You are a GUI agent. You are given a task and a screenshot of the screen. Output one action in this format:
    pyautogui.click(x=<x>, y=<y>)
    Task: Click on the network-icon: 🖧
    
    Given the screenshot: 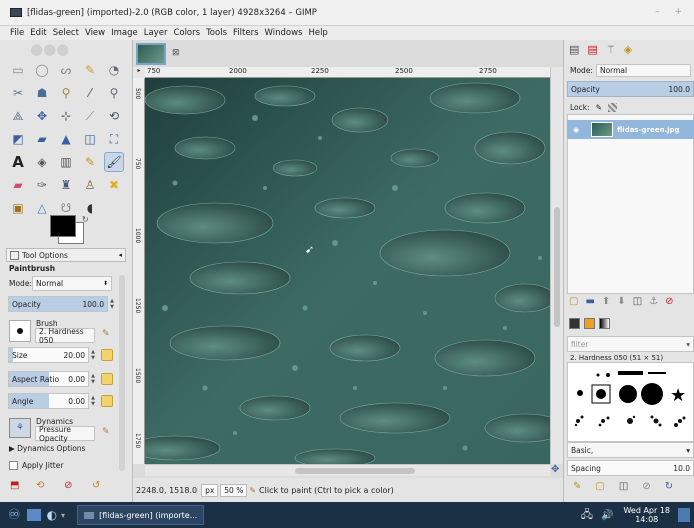 What is the action you would take?
    pyautogui.click(x=587, y=515)
    